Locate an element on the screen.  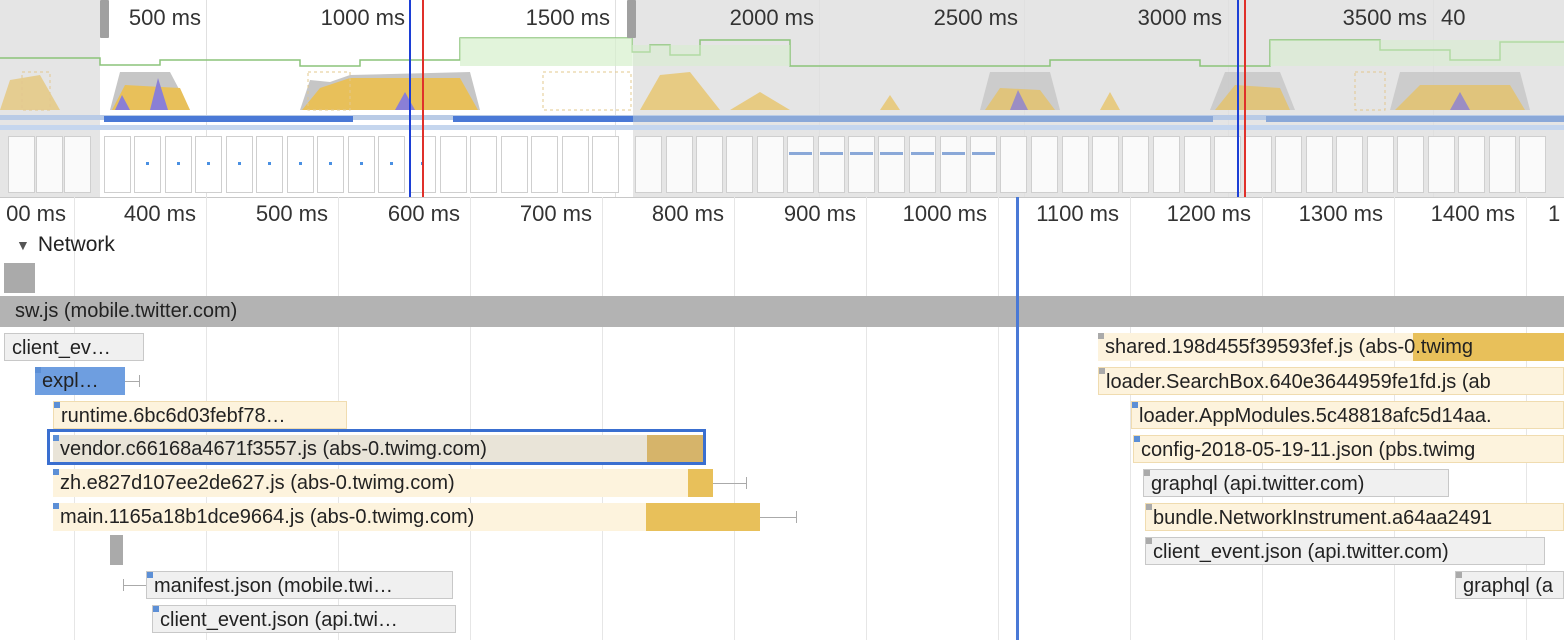
request-bar-shared: shared.198d455f39593fef.js (abs-0.twimg is located at coordinates (1331, 347).